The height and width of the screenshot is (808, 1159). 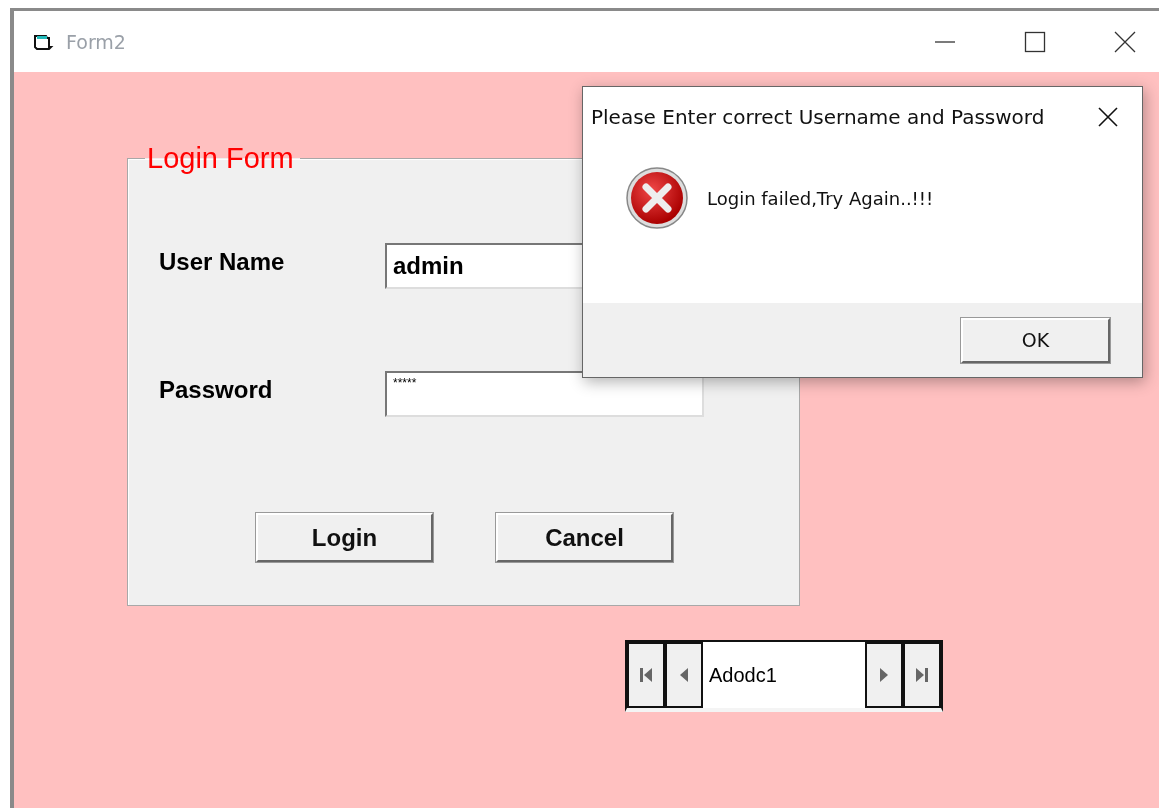 I want to click on ok-button: OK, so click(x=1035, y=340).